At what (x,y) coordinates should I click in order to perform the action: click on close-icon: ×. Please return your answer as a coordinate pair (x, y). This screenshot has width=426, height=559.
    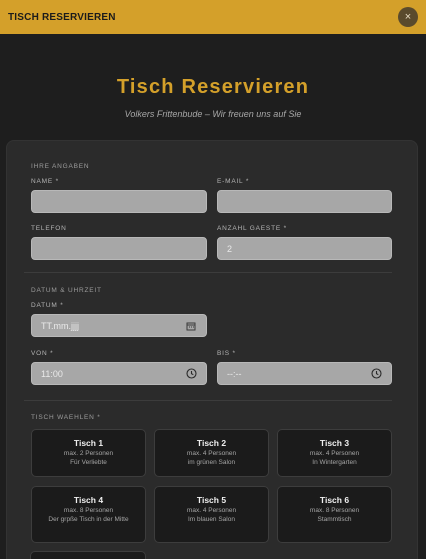
    Looking at the image, I should click on (408, 17).